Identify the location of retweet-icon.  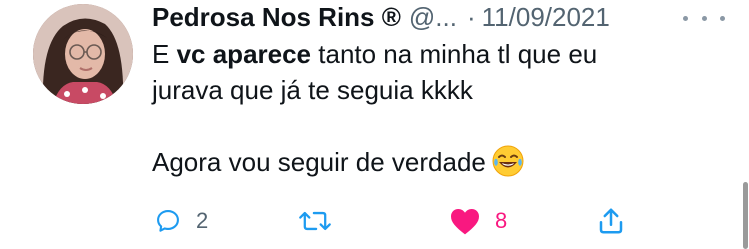
(315, 221).